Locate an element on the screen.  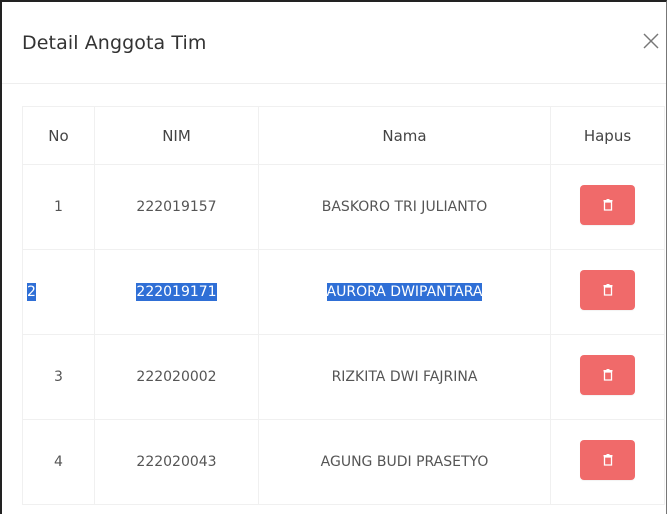
row-nama: BASKORO TRI JULIANTO is located at coordinates (404, 207).